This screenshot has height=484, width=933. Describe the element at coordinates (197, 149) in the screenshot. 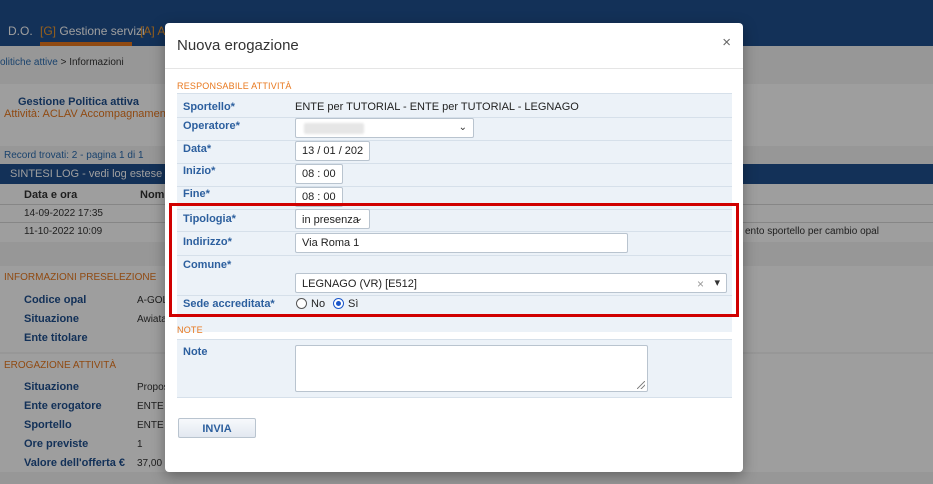

I see `data-label: Data*` at that location.